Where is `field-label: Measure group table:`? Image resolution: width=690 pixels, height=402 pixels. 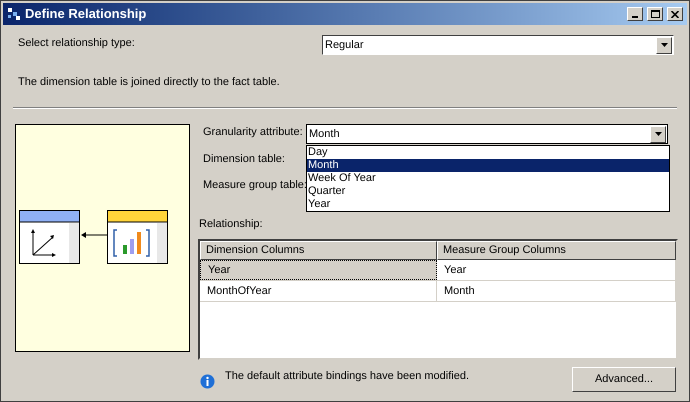 field-label: Measure group table: is located at coordinates (254, 185).